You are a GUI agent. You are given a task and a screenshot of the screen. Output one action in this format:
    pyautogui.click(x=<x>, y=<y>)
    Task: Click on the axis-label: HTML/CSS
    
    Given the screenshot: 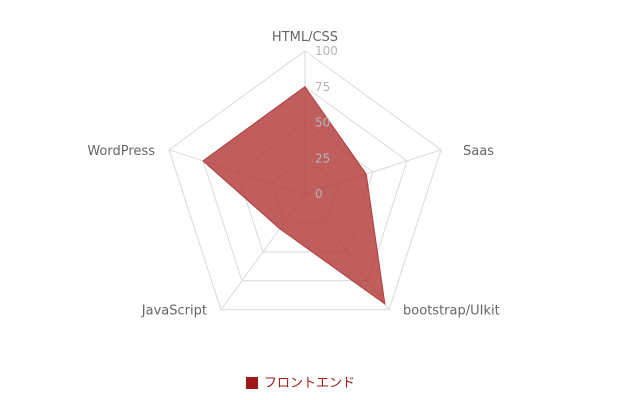 What is the action you would take?
    pyautogui.click(x=305, y=37)
    